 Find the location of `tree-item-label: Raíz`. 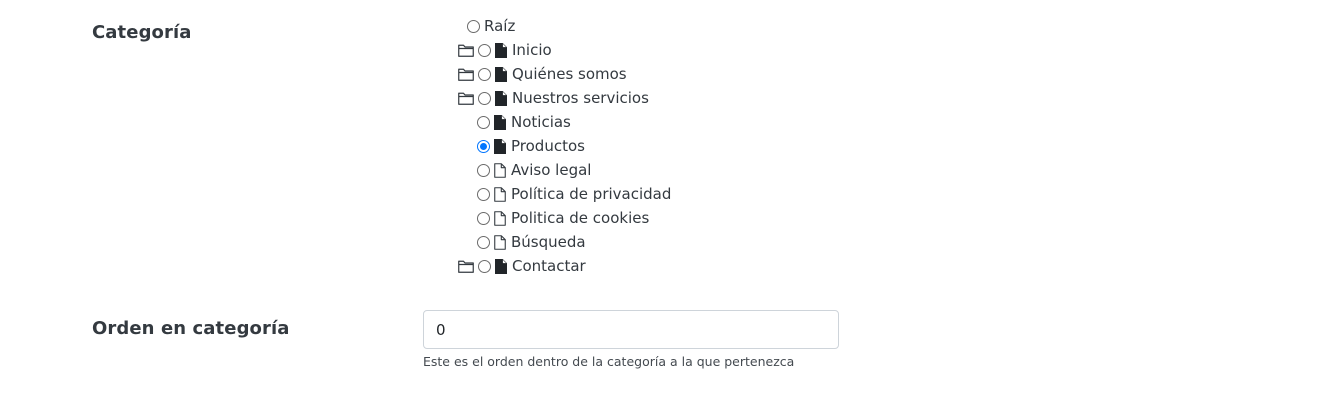

tree-item-label: Raíz is located at coordinates (500, 26).